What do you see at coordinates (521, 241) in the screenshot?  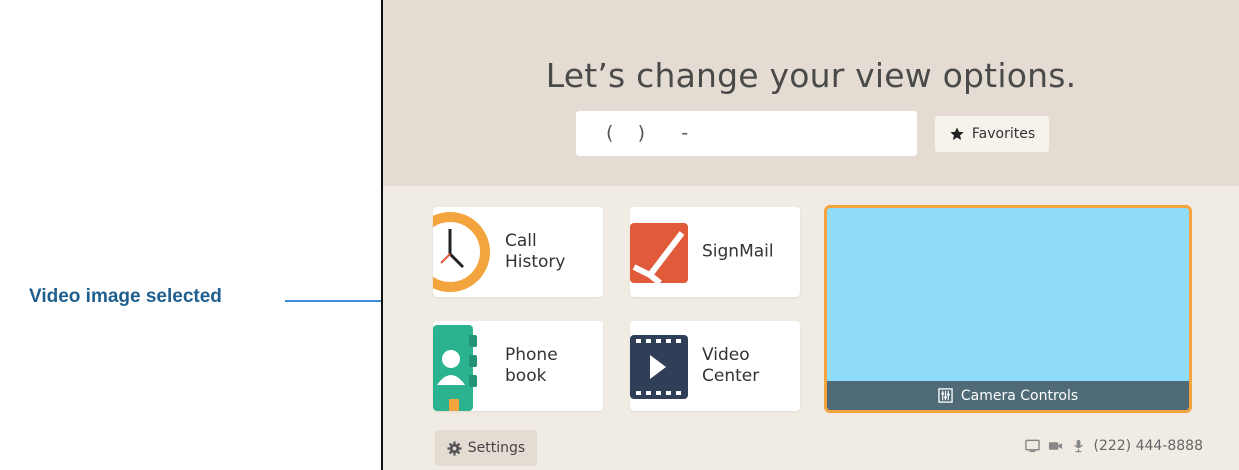 I see `tile-label-line1: Call` at bounding box center [521, 241].